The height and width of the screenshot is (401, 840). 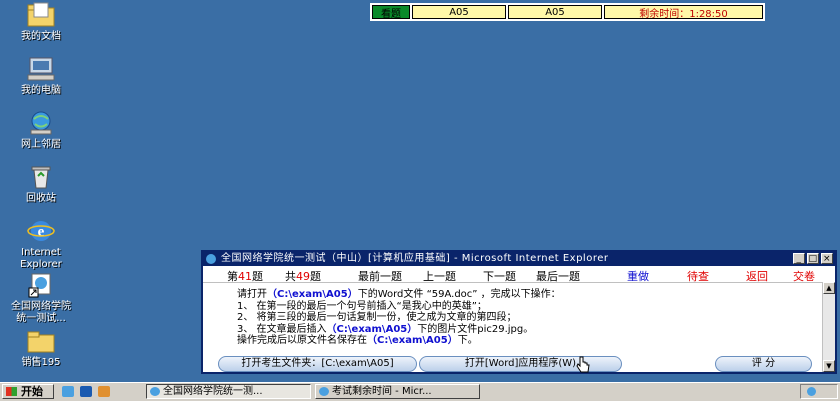 What do you see at coordinates (362, 306) in the screenshot?
I see `instruction-line: 1、 在第一段的最后一个句号前插入“是我心中的英雄”；` at bounding box center [362, 306].